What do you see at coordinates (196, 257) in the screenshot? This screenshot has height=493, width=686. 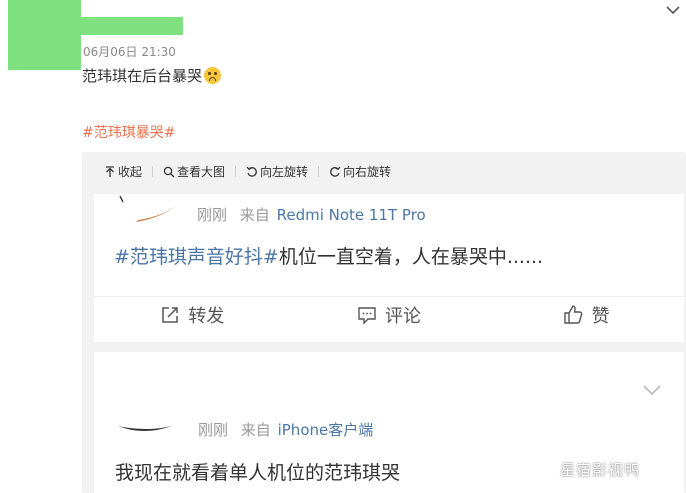 I see `card-hashtag-link: #范玮琪声音好抖#` at bounding box center [196, 257].